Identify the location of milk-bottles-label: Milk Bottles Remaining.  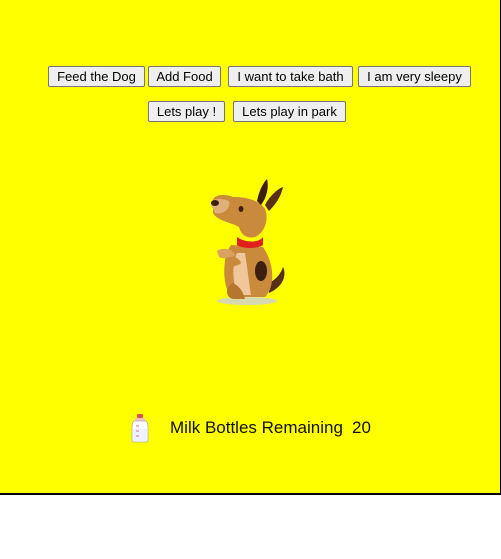
(256, 427).